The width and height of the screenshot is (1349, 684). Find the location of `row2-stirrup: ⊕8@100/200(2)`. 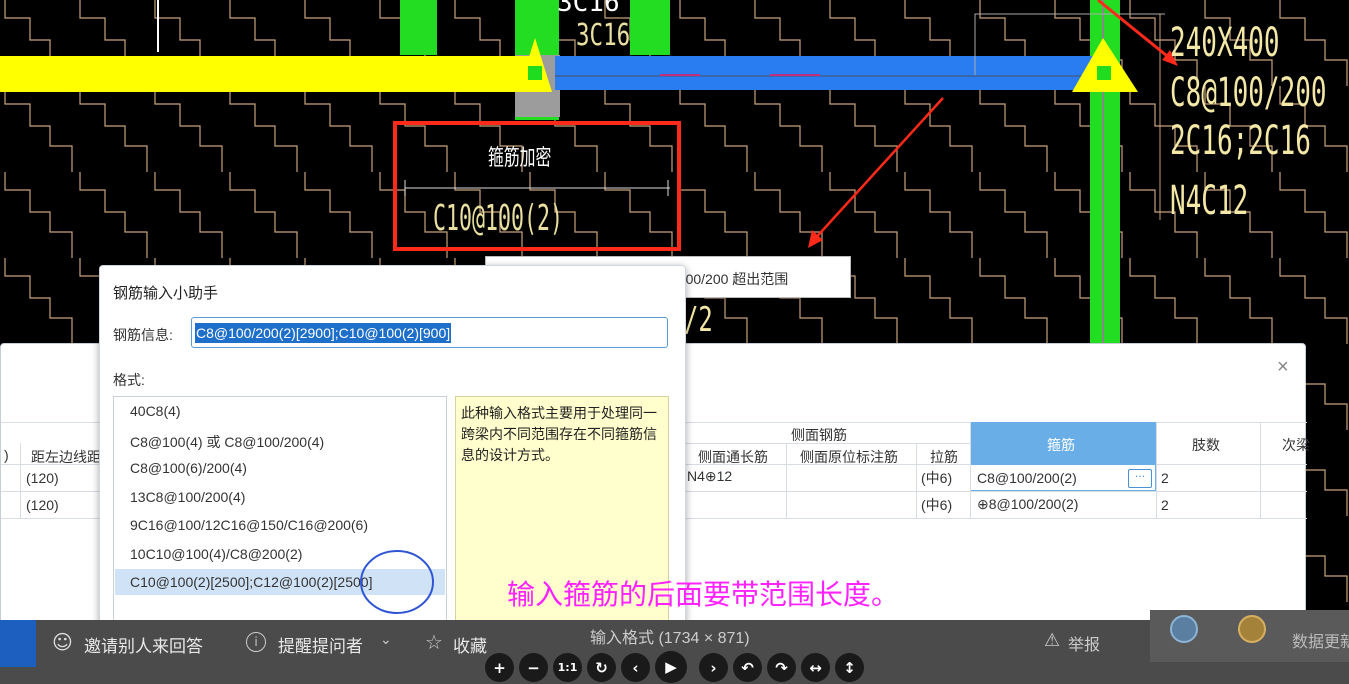

row2-stirrup: ⊕8@100/200(2) is located at coordinates (1027, 504).